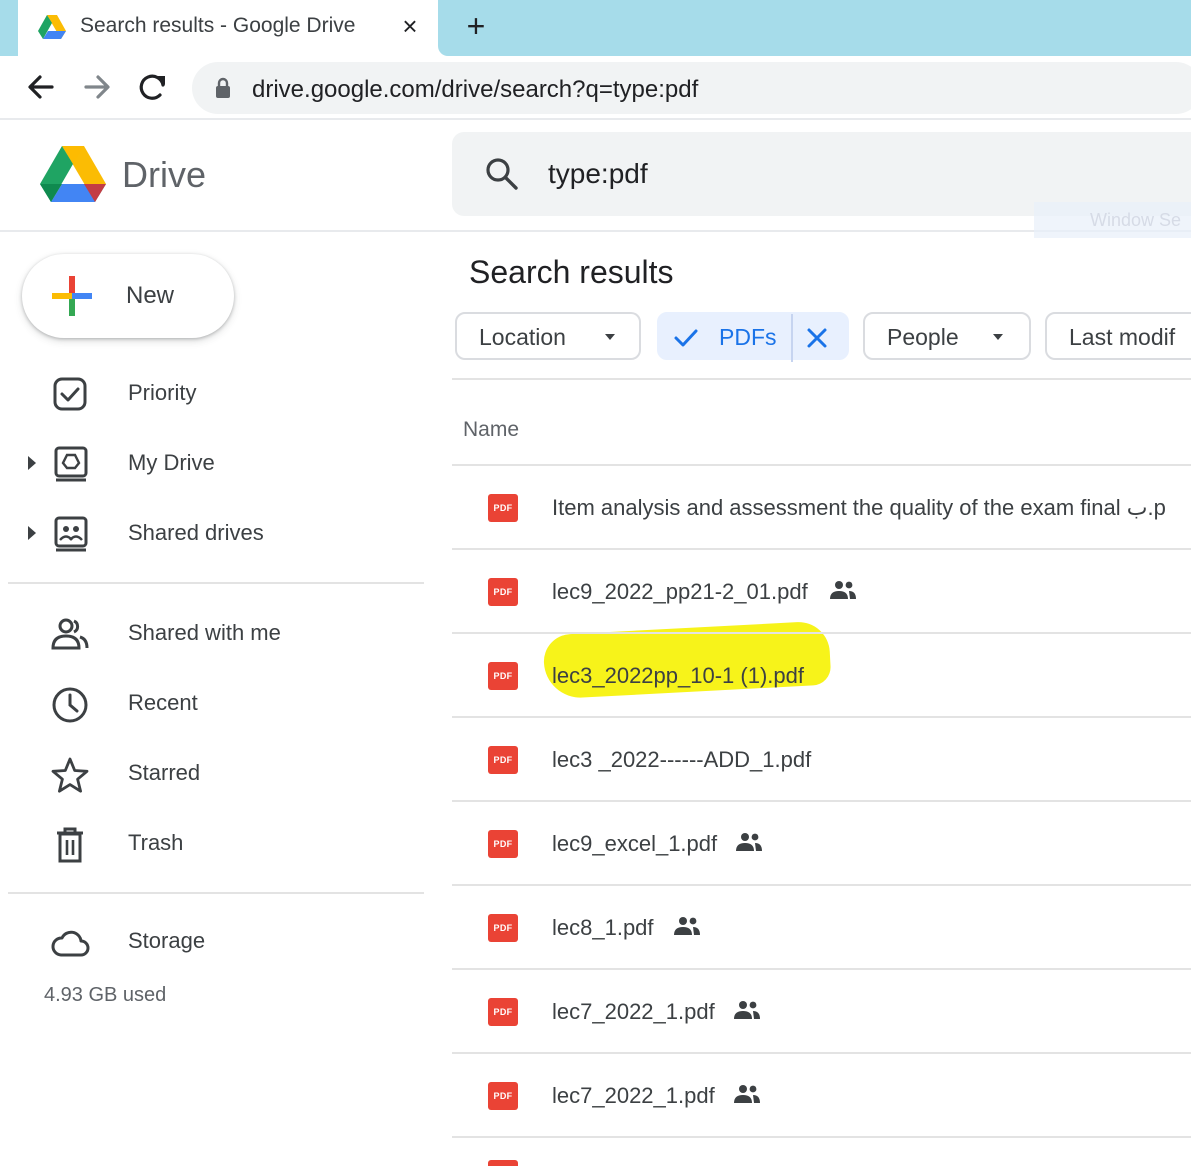  I want to click on url-text: drive.google.com/drive/search?q=type:pdf, so click(475, 90).